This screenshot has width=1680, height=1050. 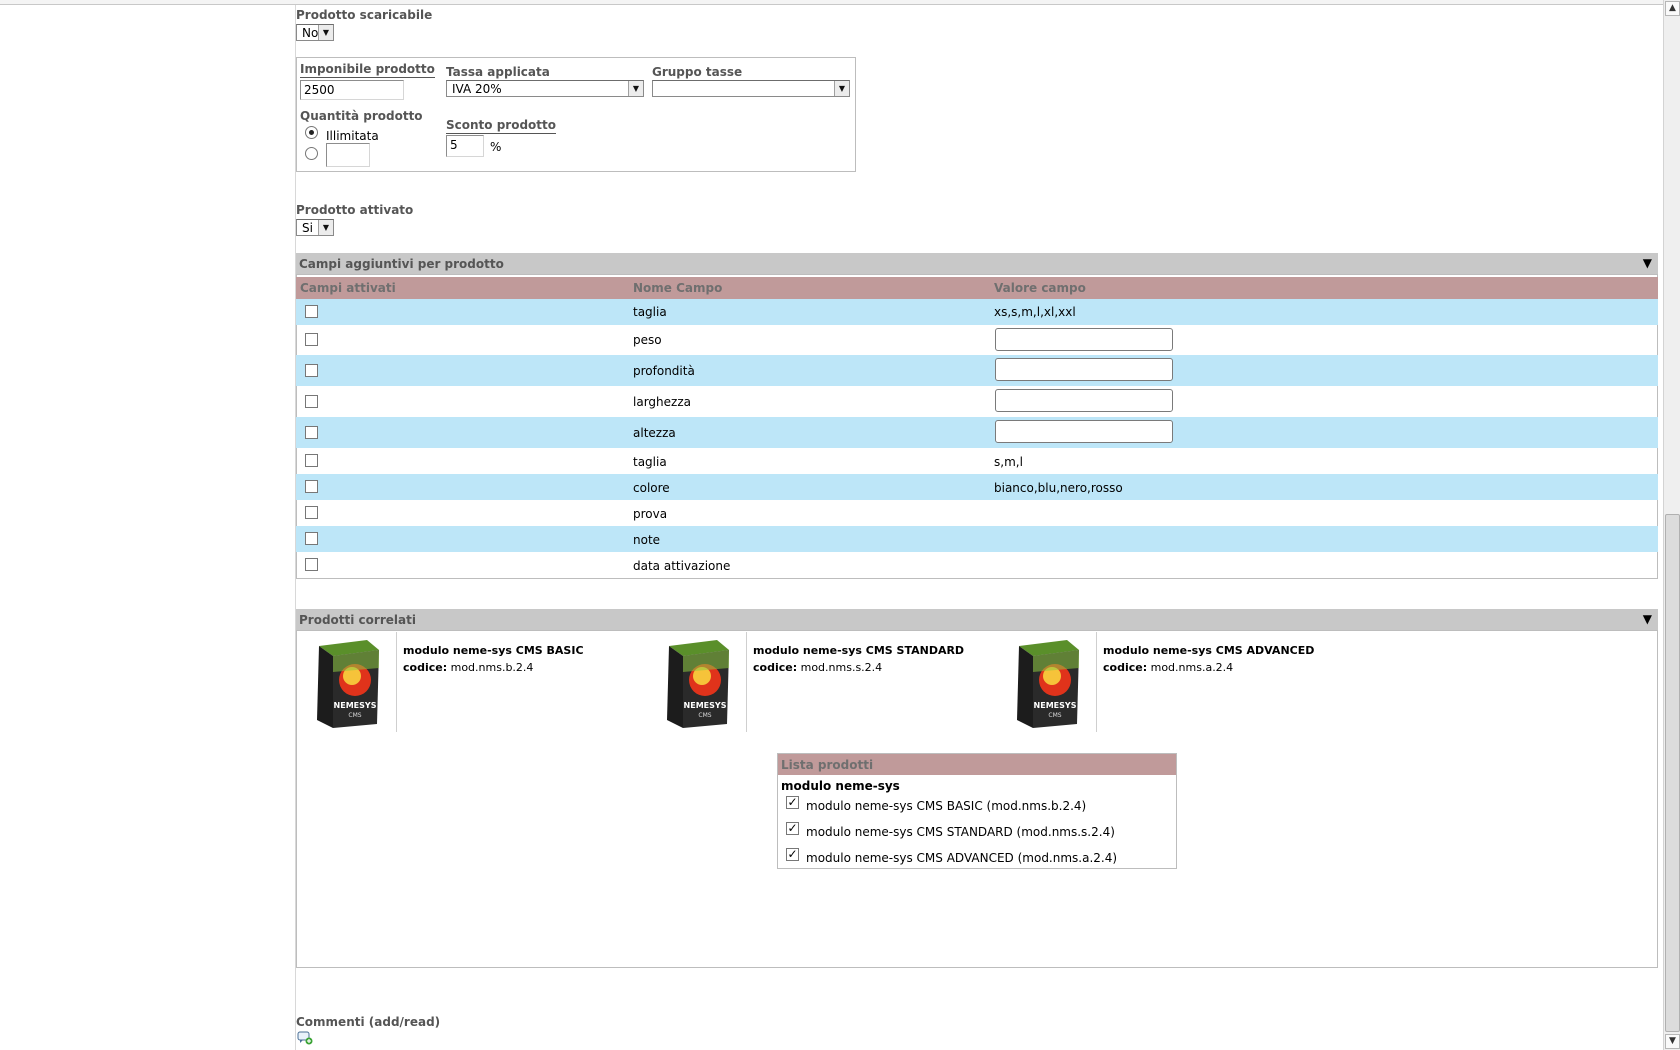 What do you see at coordinates (1672, 773) in the screenshot?
I see `scrollbar-thumb` at bounding box center [1672, 773].